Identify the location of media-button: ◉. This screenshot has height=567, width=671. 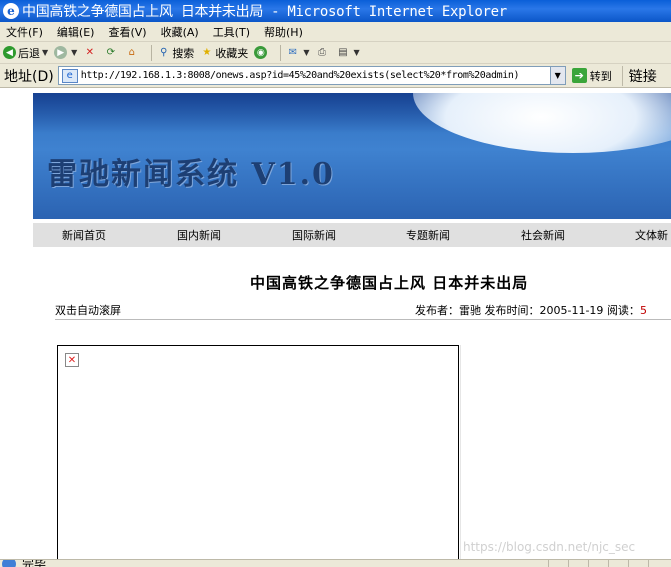
(261, 52).